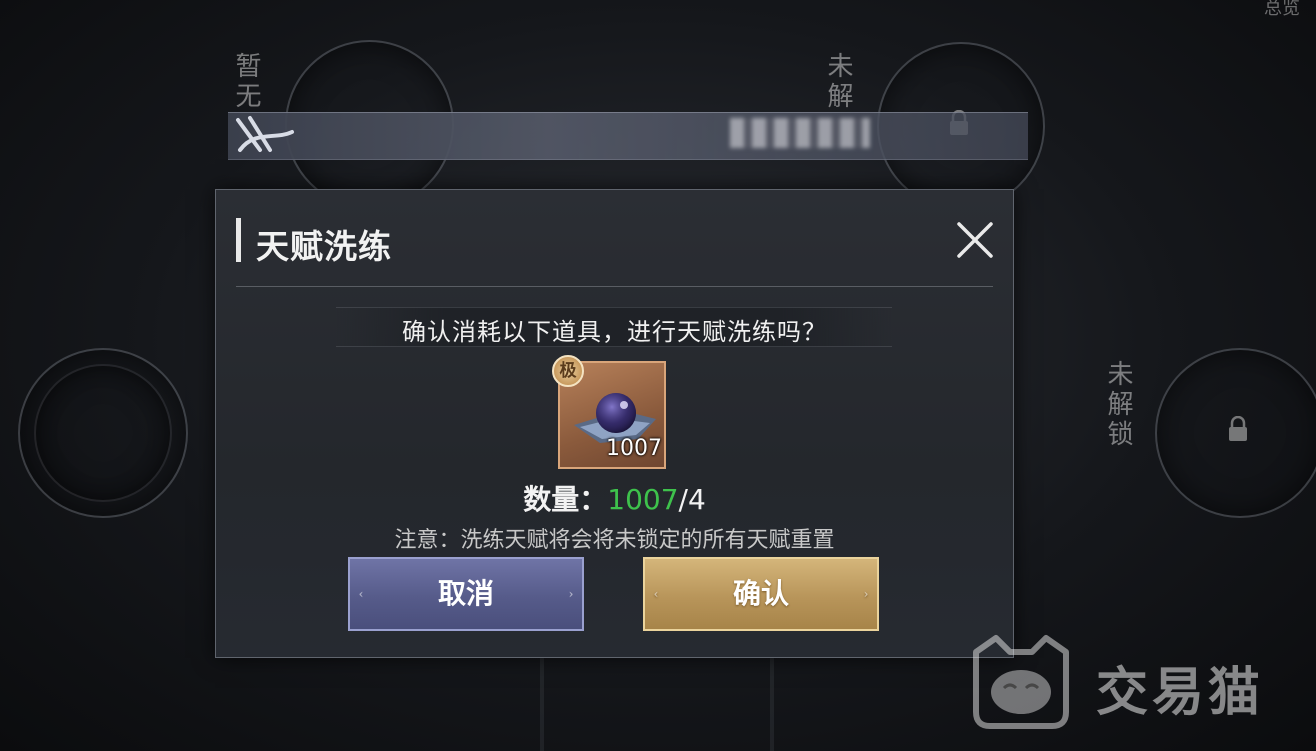 The width and height of the screenshot is (1316, 751). Describe the element at coordinates (568, 371) in the screenshot. I see `grade-badge: 极` at that location.